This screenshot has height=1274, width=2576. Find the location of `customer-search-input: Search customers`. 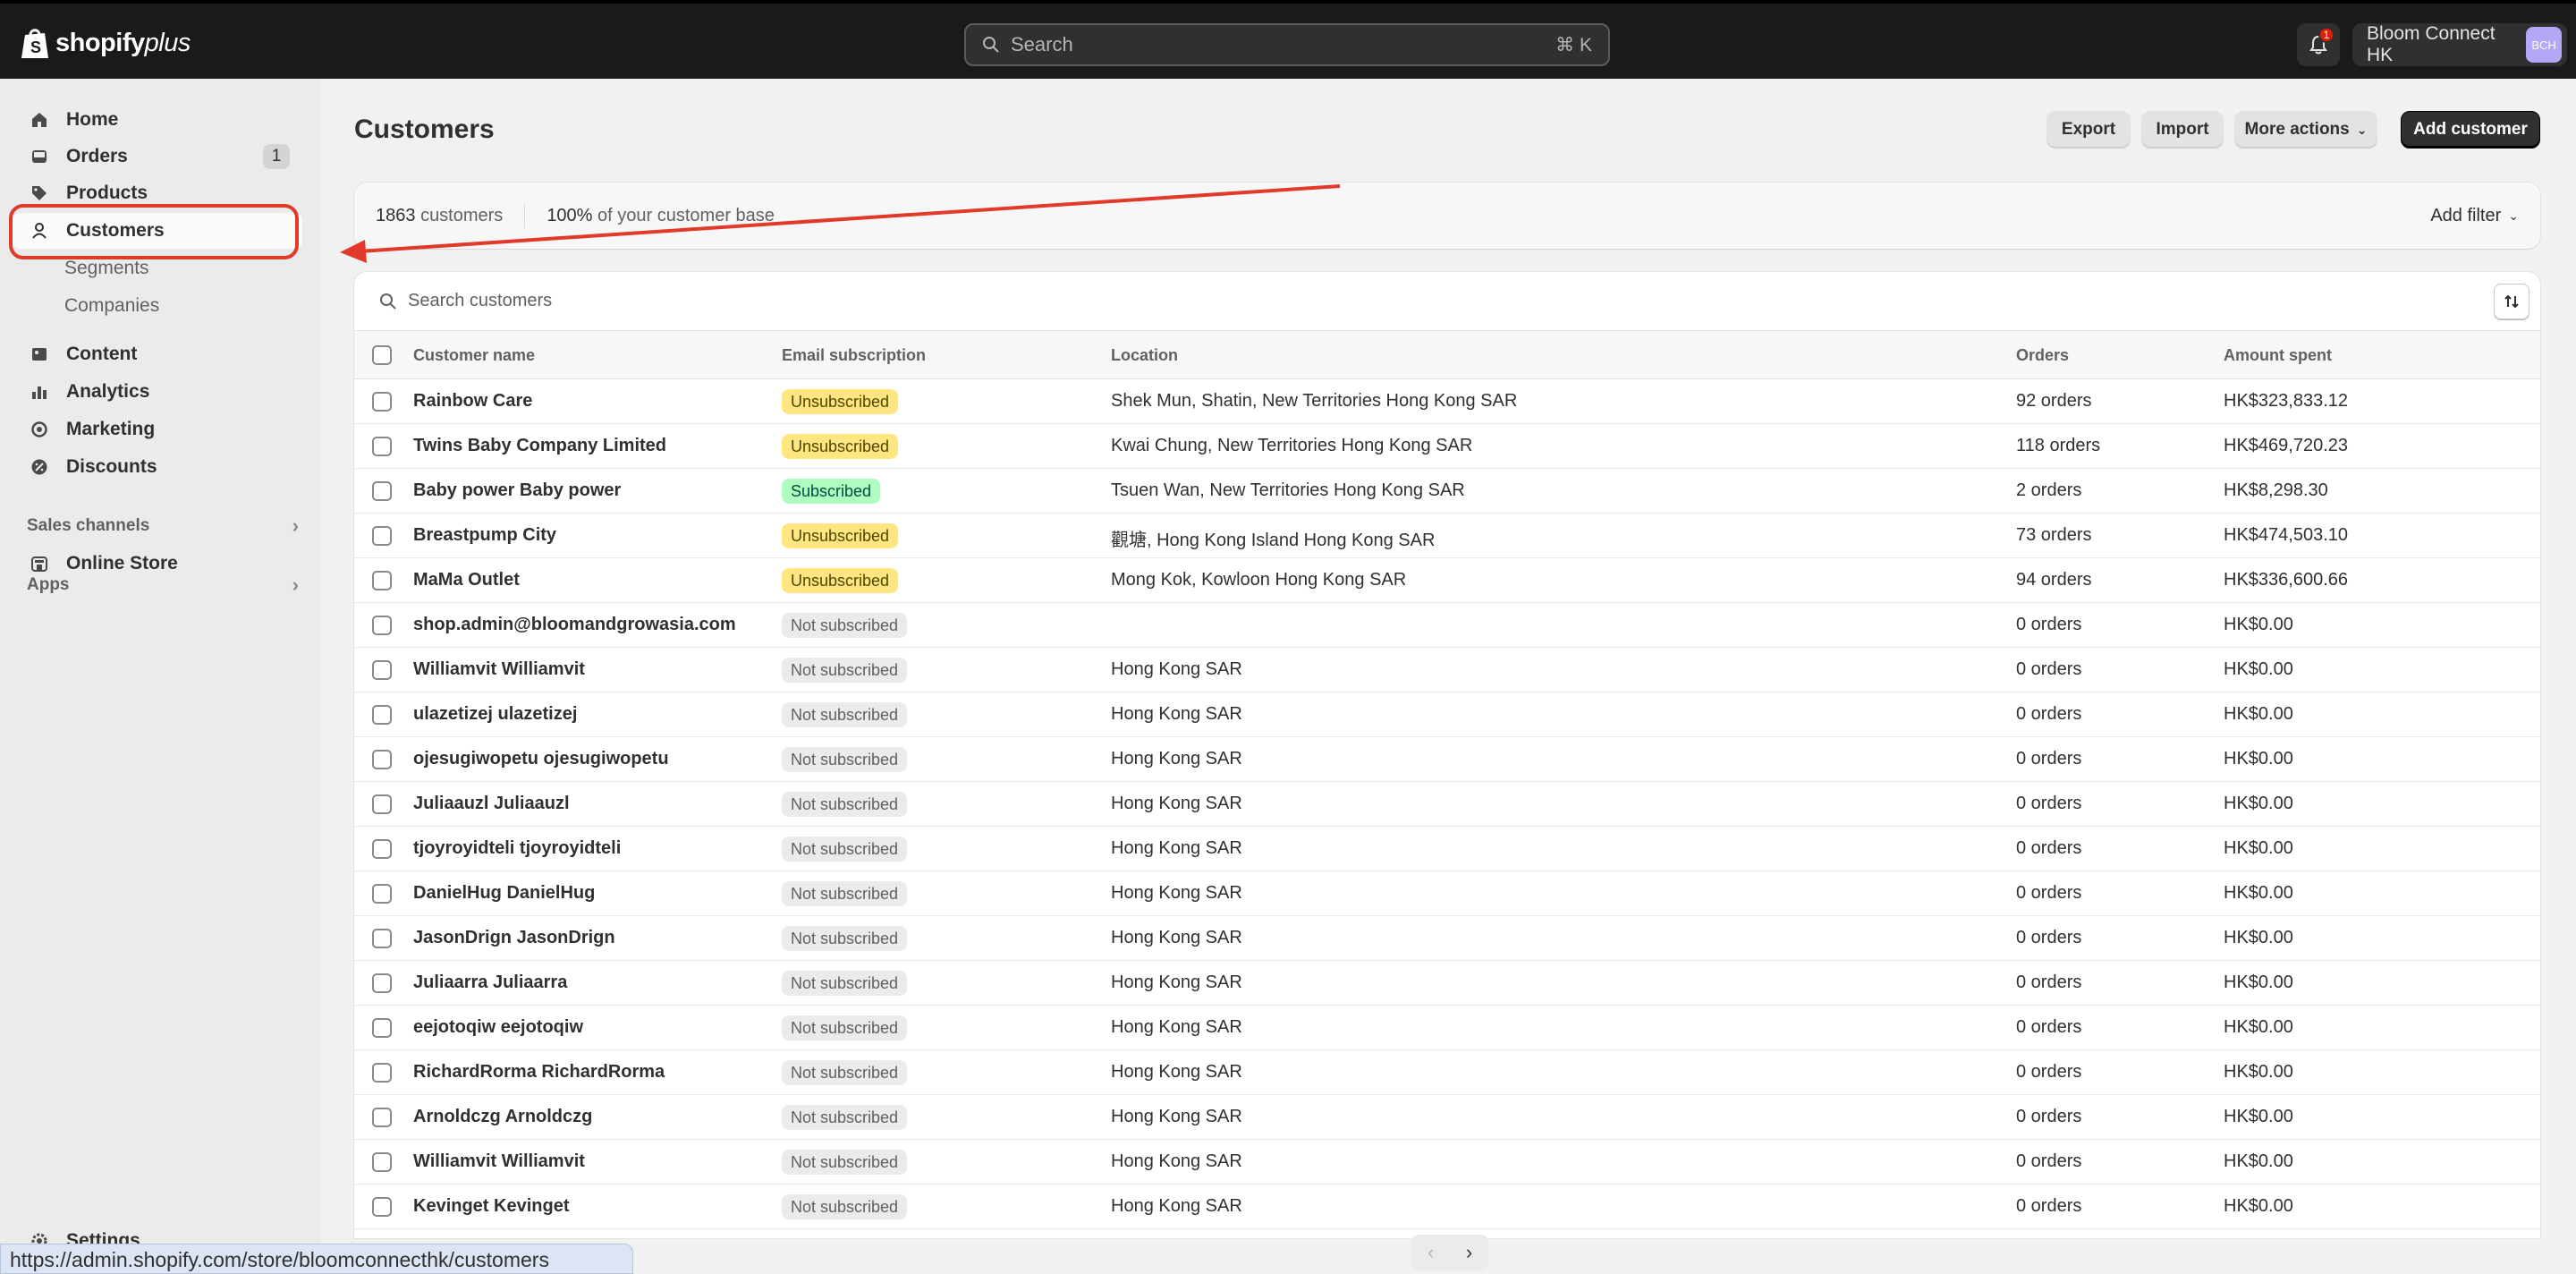

customer-search-input: Search customers is located at coordinates (1447, 301).